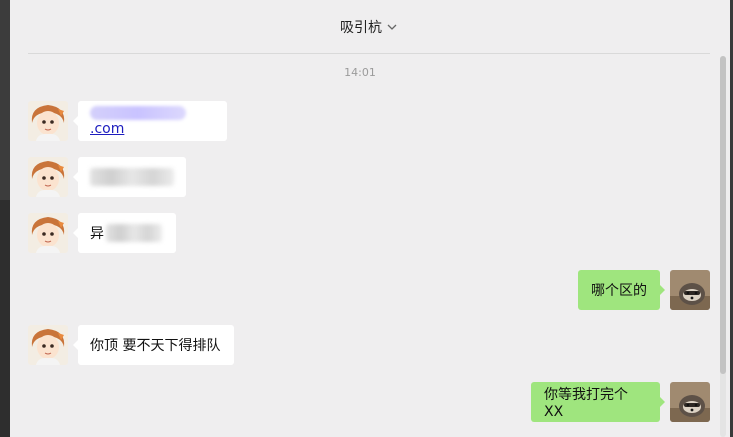  I want to click on chevron-down-icon, so click(392, 27).